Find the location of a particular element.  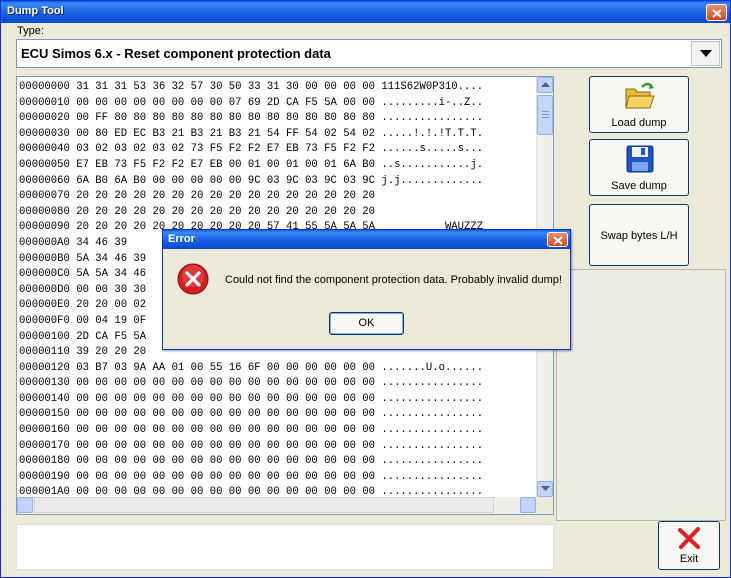

scroll-down-button is located at coordinates (545, 489).